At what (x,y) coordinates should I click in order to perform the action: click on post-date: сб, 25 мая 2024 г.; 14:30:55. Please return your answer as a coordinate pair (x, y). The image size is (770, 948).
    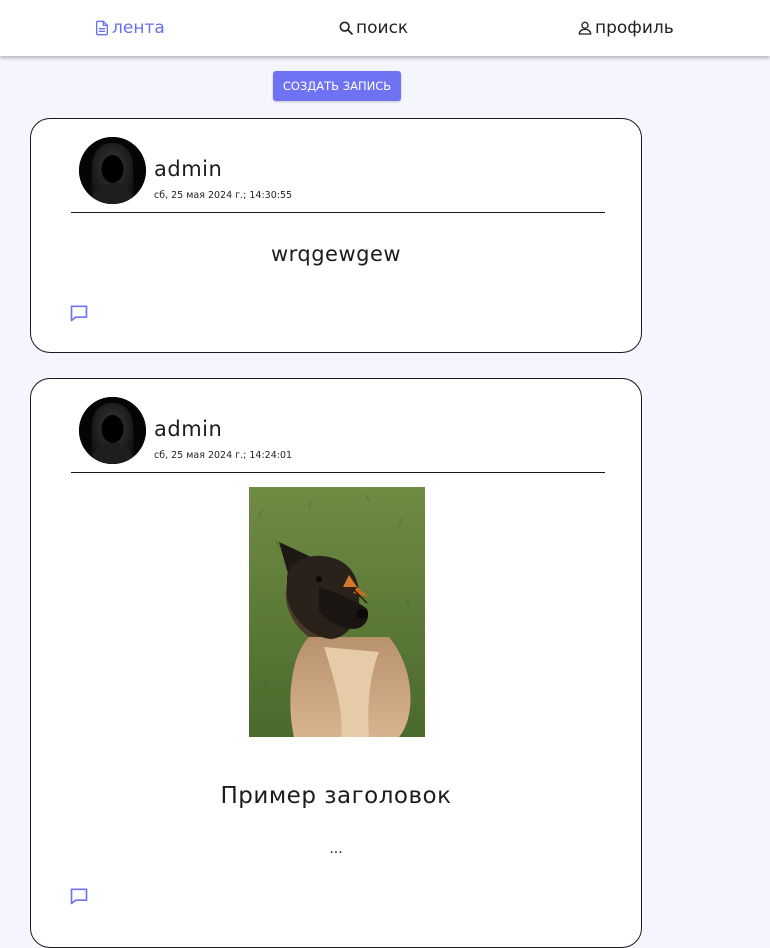
    Looking at the image, I should click on (223, 195).